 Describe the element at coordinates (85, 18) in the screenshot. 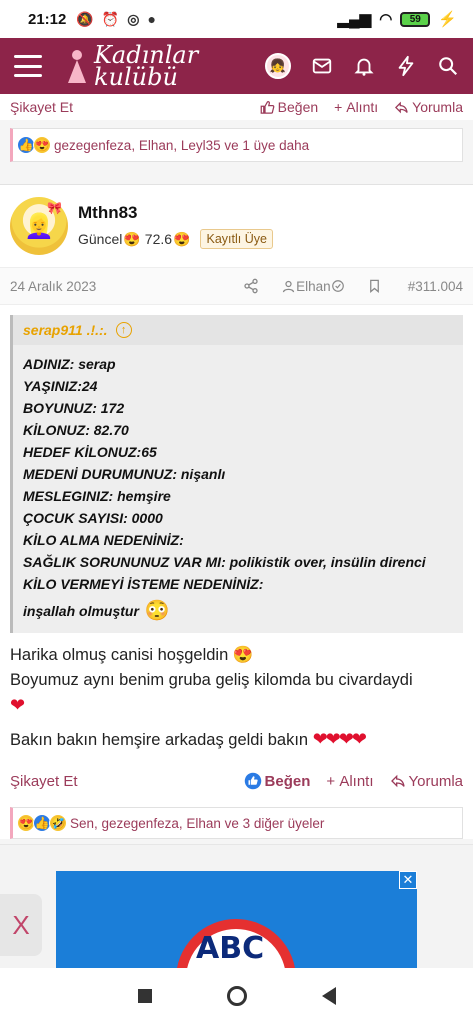

I see `mute-icon: 🔕` at that location.